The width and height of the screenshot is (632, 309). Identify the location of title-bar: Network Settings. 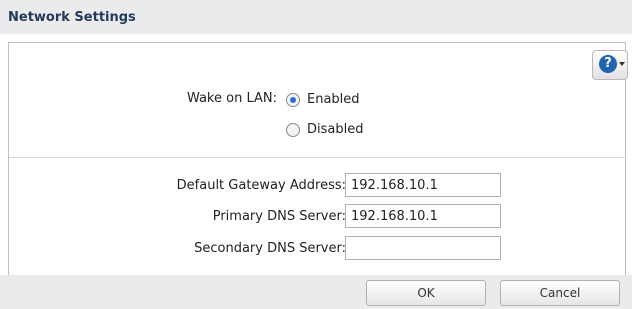
(316, 17).